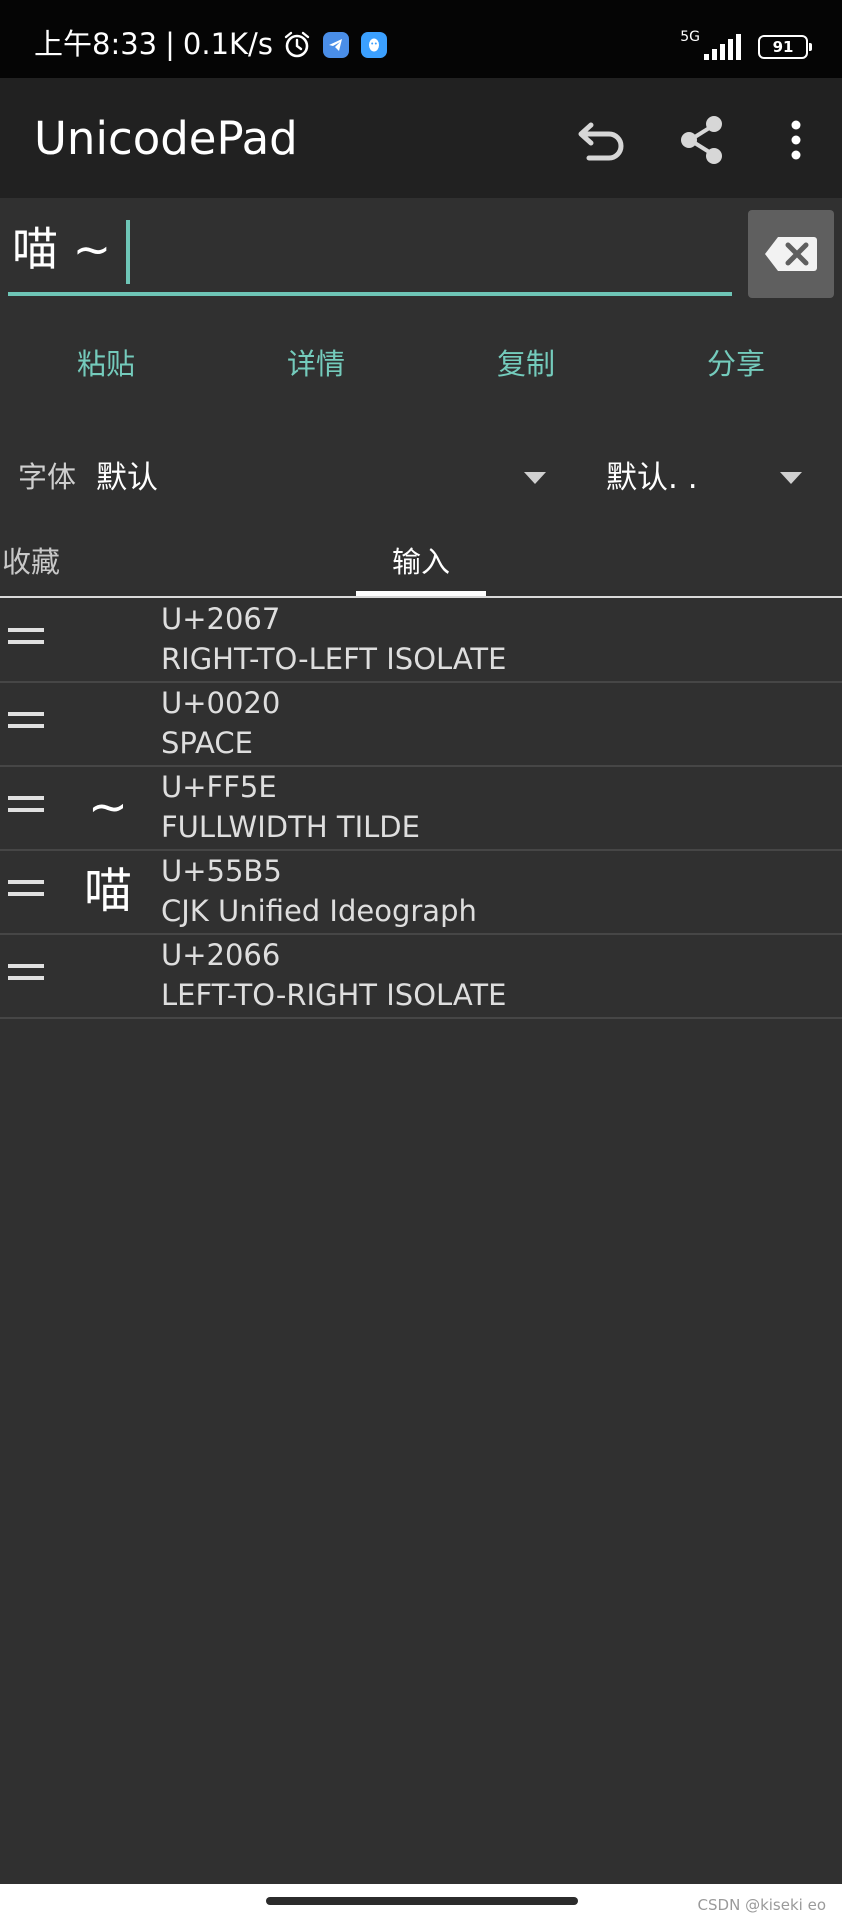 The image size is (842, 1920). What do you see at coordinates (31, 562) in the screenshot?
I see `tab-favorites: 收藏` at bounding box center [31, 562].